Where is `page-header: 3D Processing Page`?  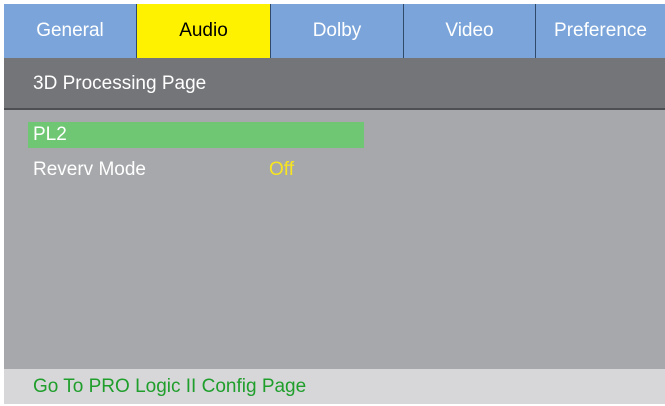
page-header: 3D Processing Page is located at coordinates (334, 84).